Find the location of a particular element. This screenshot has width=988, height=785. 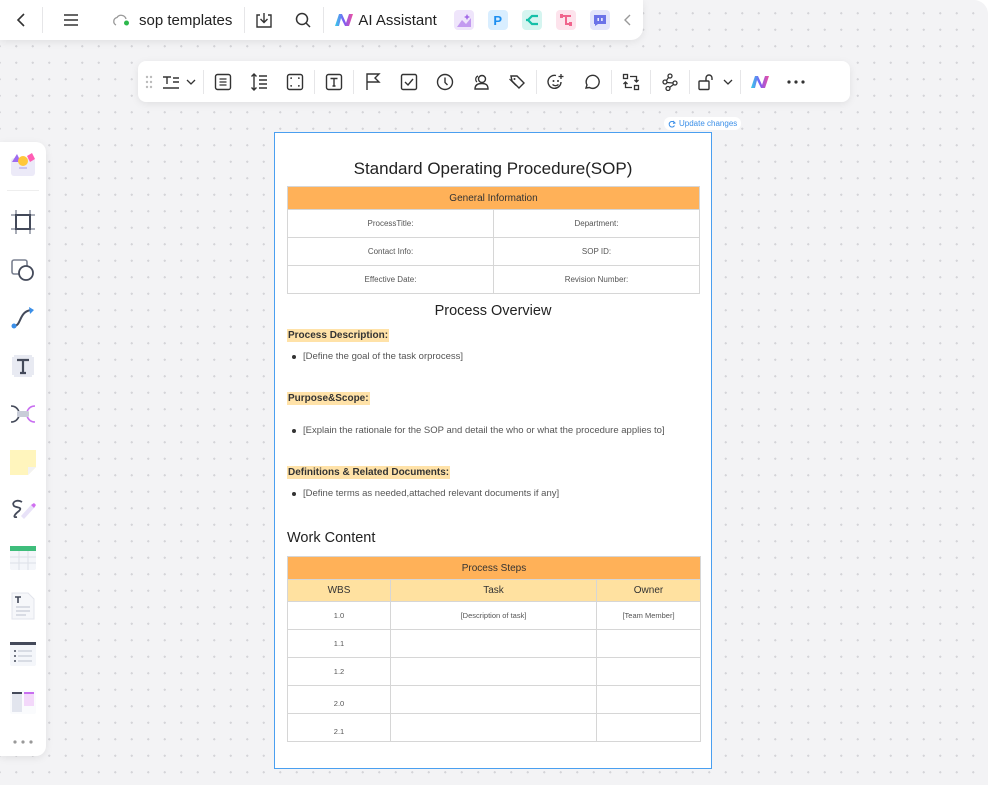

table-row: Effective Date: Revision Number: is located at coordinates (493, 279).